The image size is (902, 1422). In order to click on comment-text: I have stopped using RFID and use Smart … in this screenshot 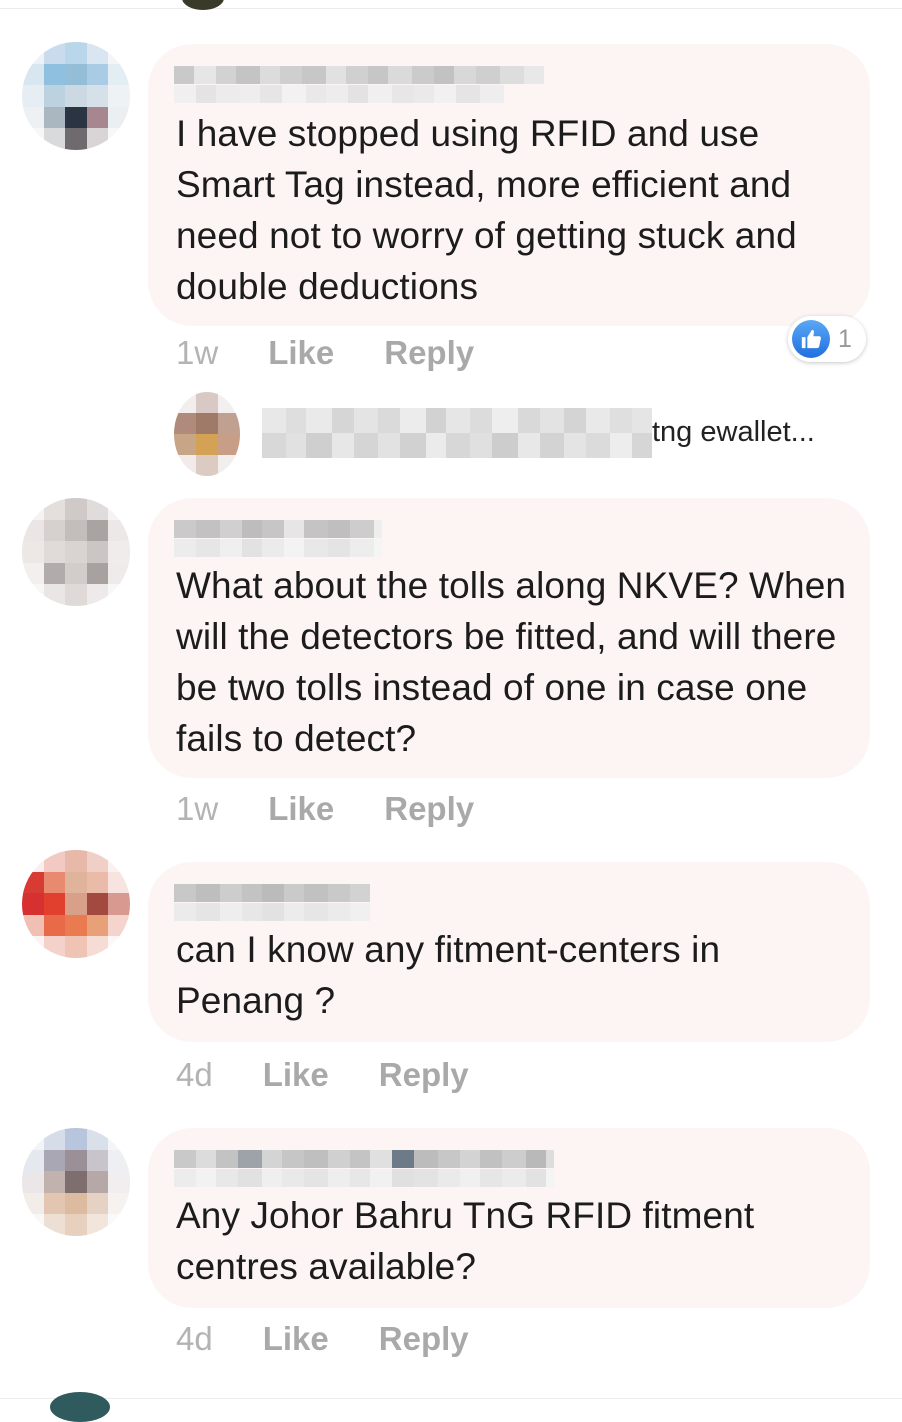, I will do `click(486, 210)`.